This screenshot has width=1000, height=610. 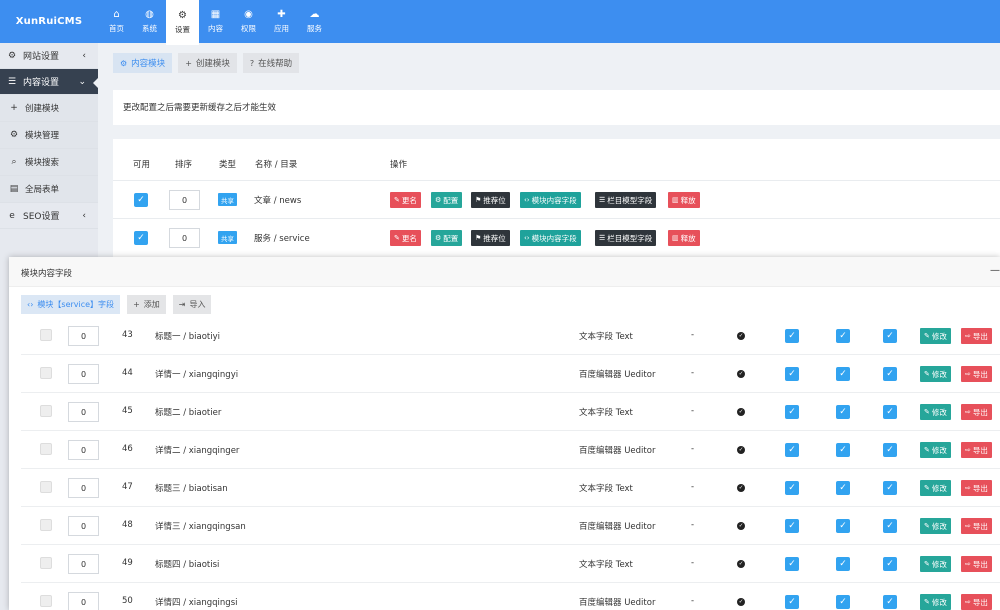 What do you see at coordinates (995, 270) in the screenshot?
I see `minimize-icon: —` at bounding box center [995, 270].